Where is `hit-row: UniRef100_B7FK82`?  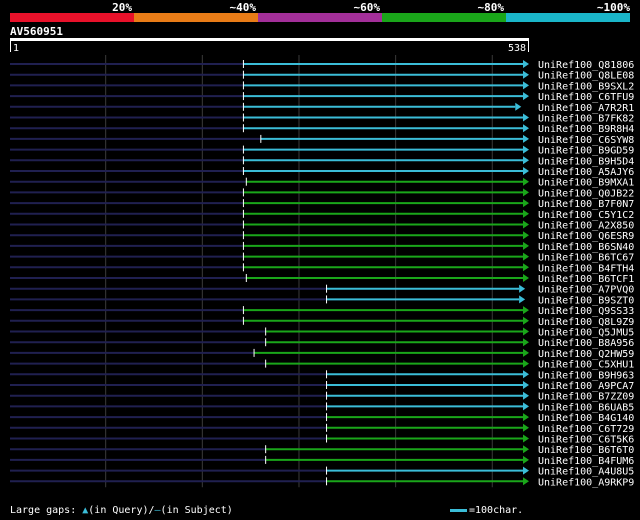
hit-row: UniRef100_B7FK82 is located at coordinates (322, 119).